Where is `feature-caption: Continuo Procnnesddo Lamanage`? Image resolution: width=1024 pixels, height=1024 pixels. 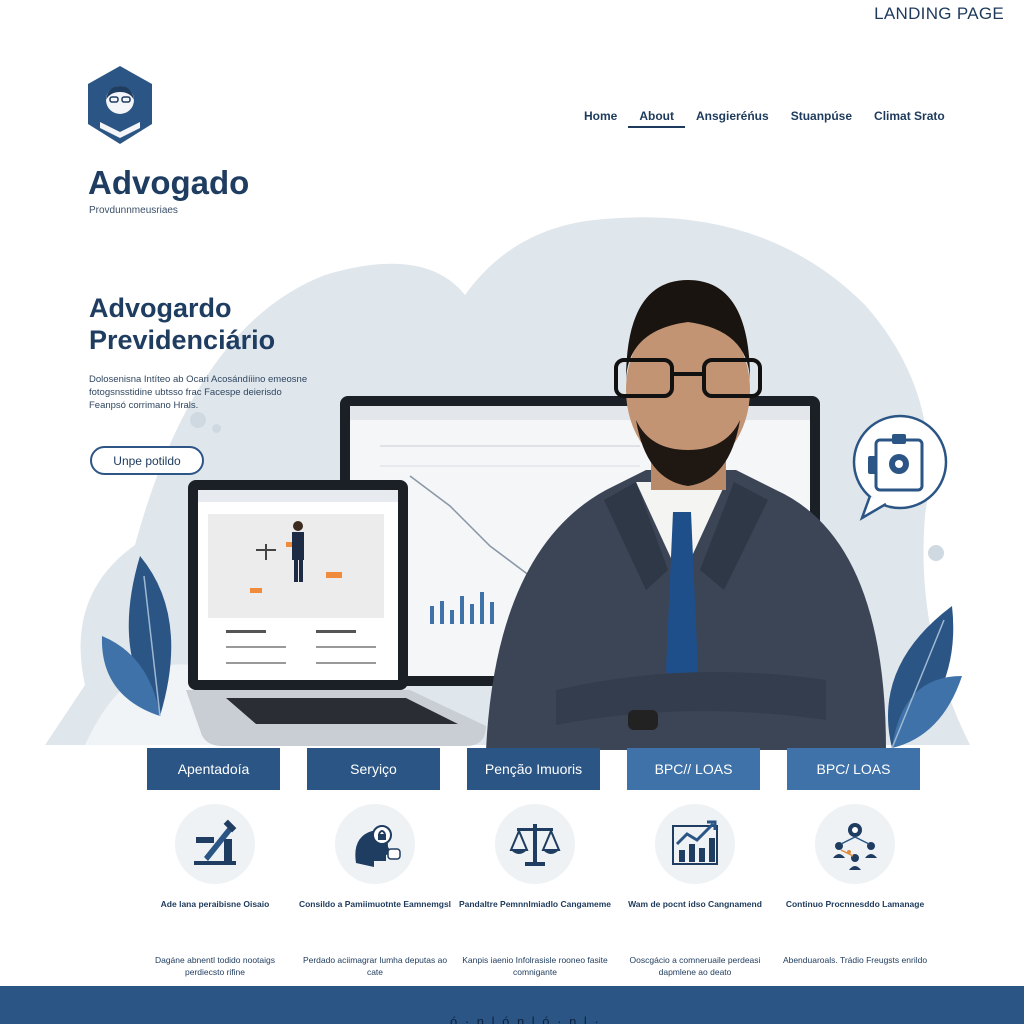
feature-caption: Continuo Procnnesddo Lamanage is located at coordinates (855, 904).